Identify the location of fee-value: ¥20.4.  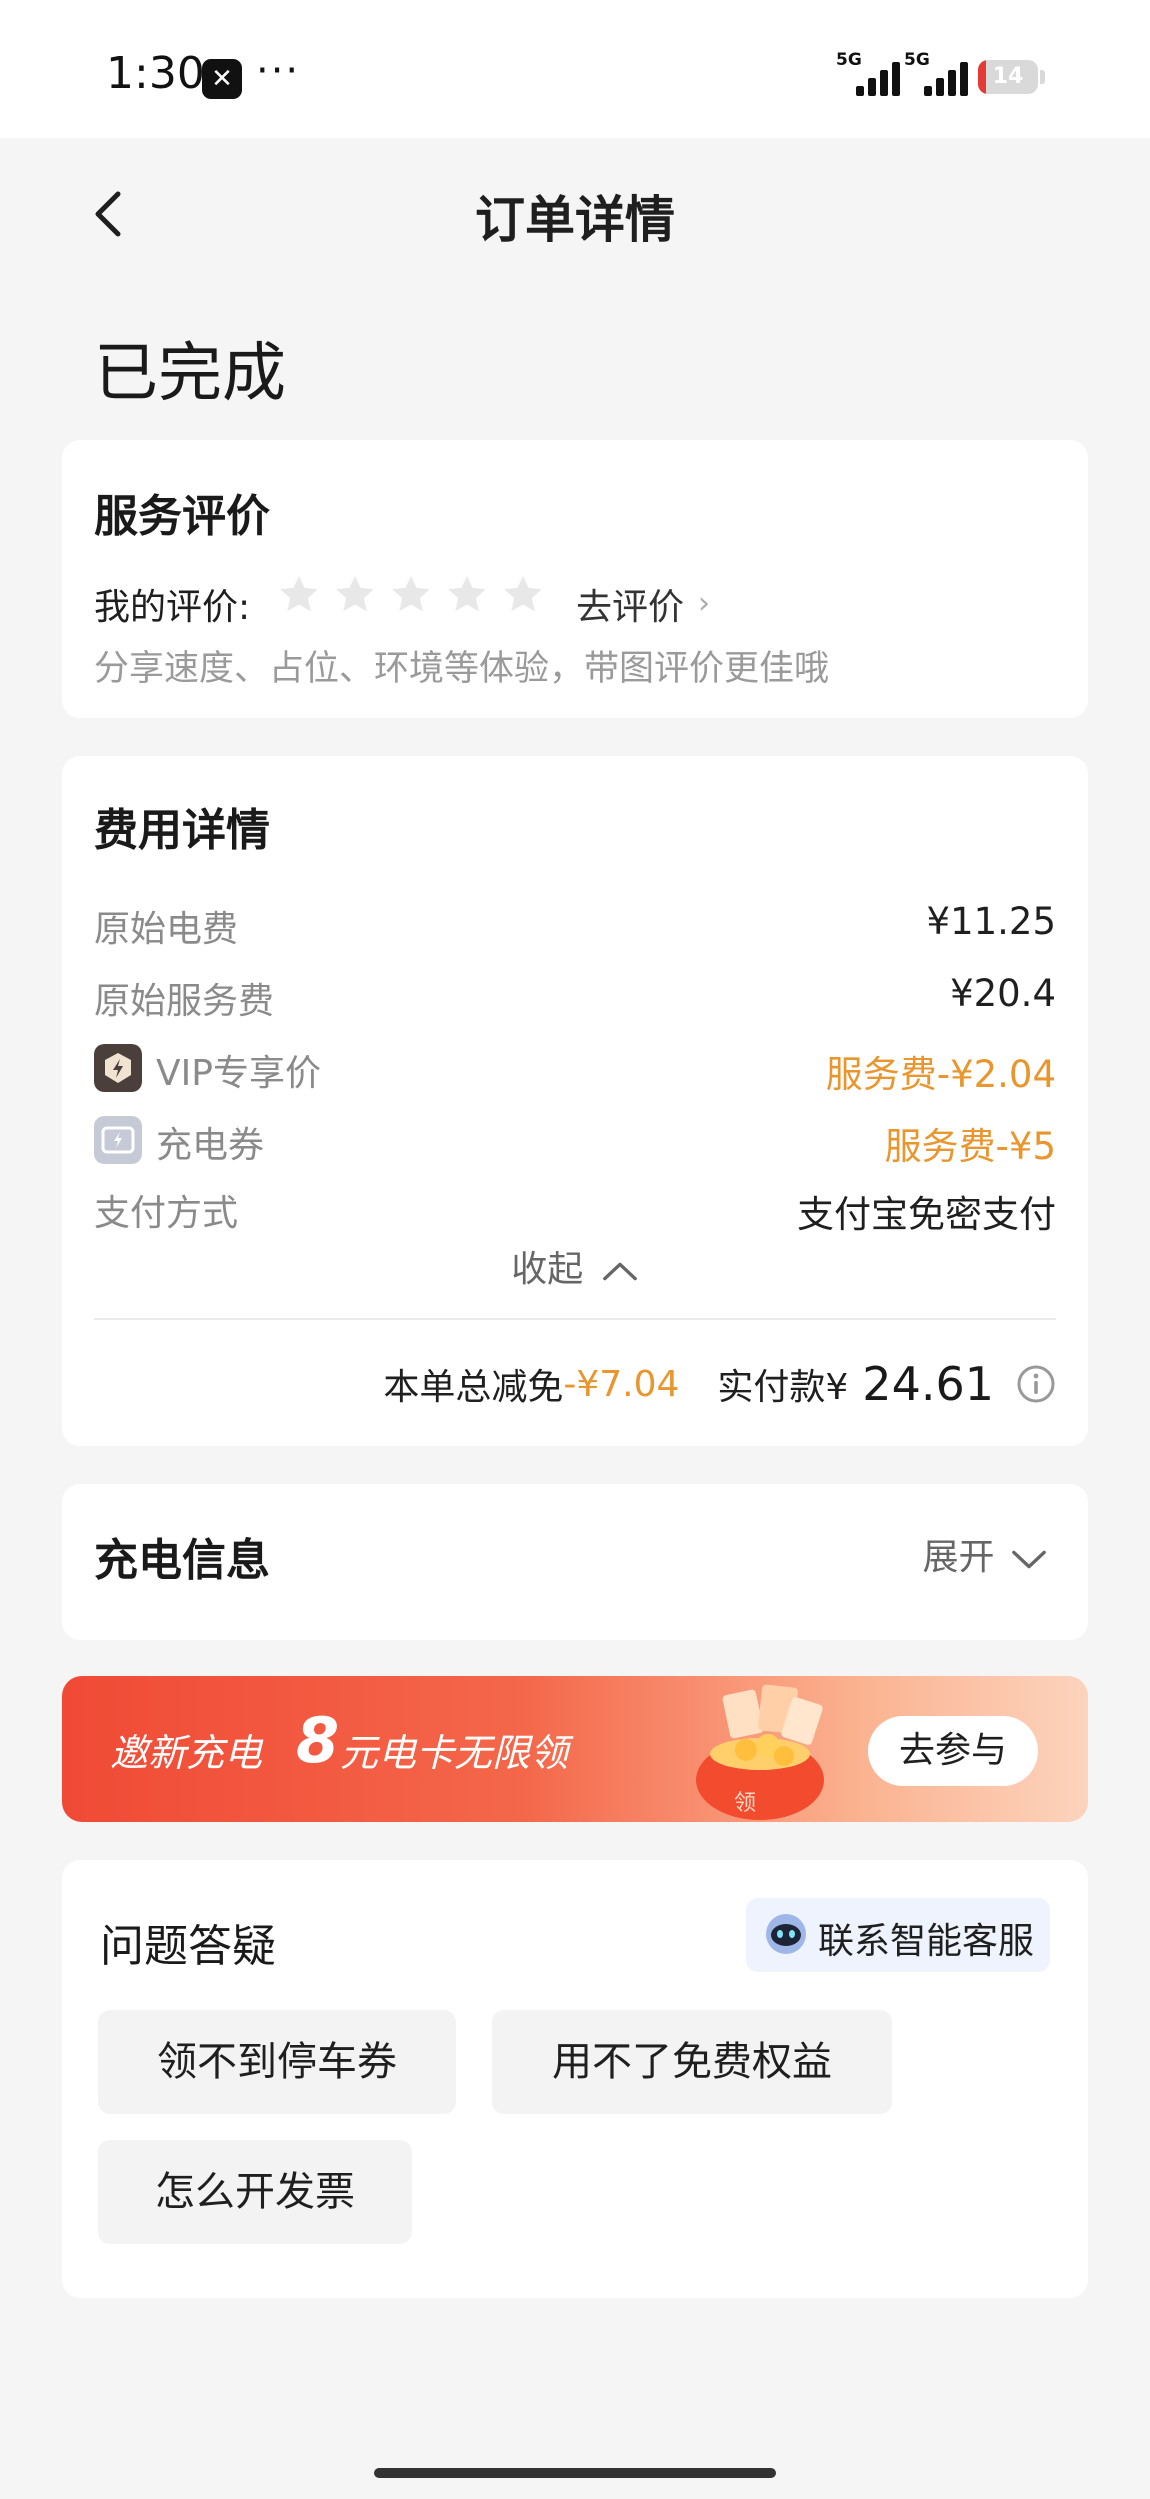
(1003, 993).